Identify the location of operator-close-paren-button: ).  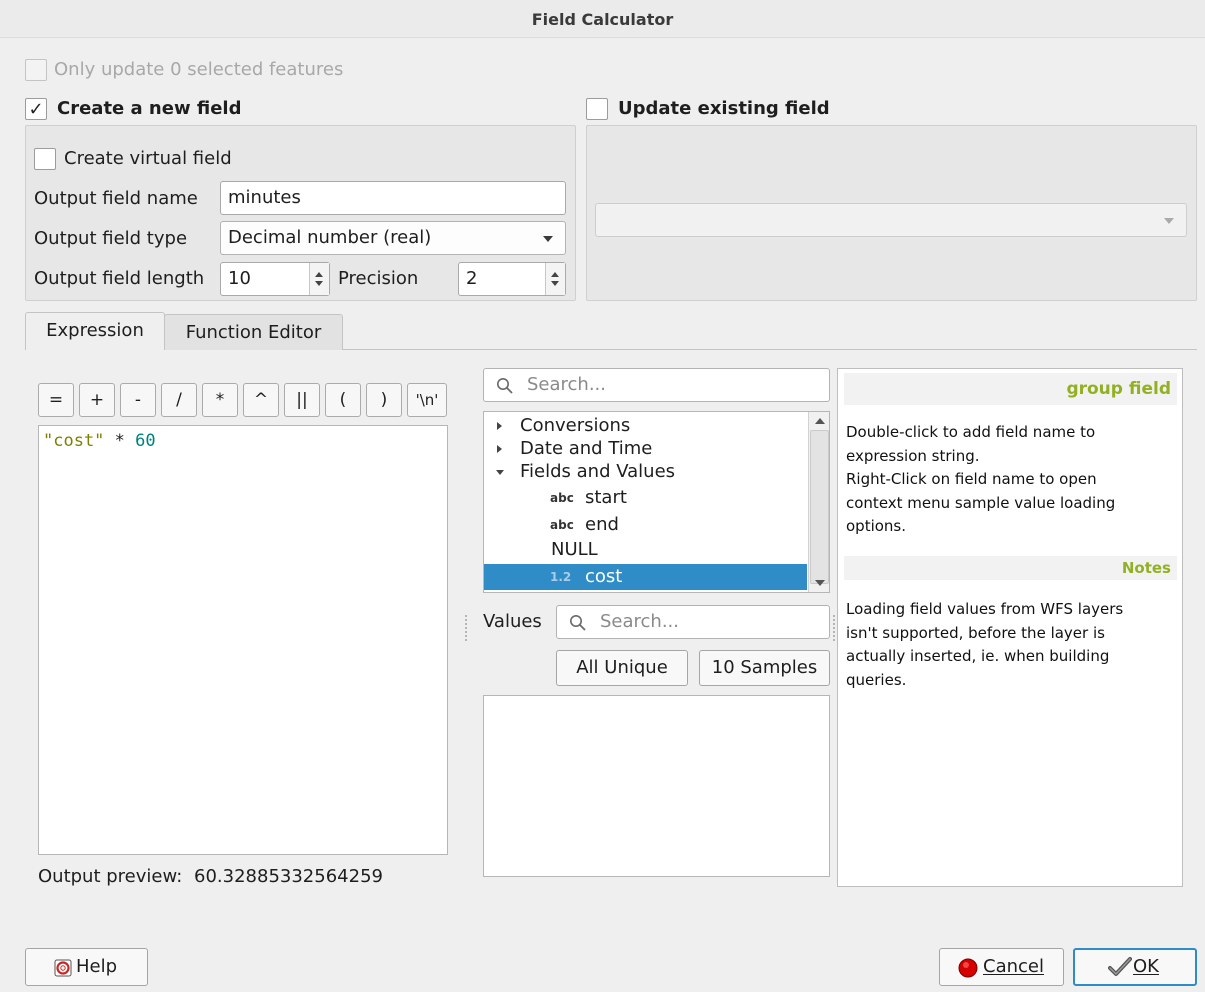
(384, 400).